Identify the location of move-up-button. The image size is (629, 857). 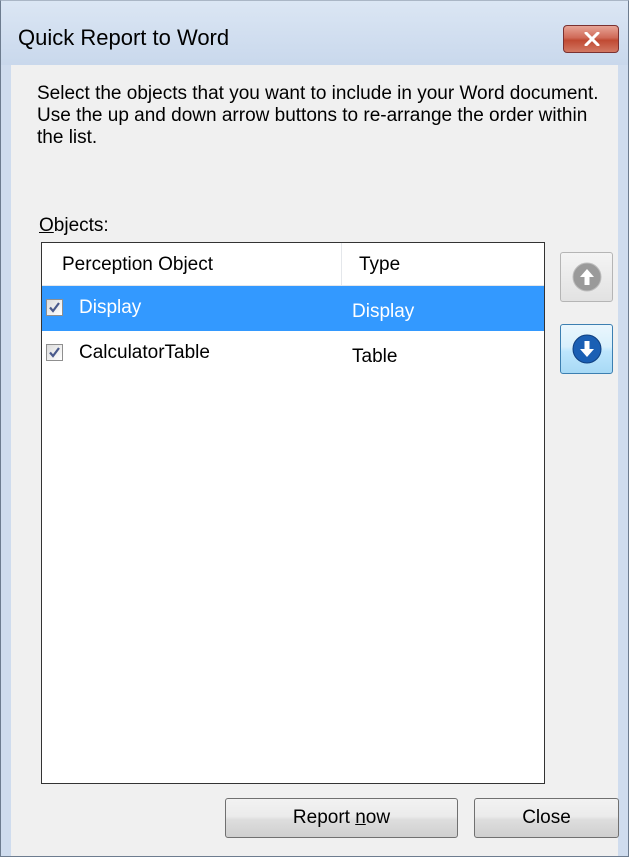
(586, 277).